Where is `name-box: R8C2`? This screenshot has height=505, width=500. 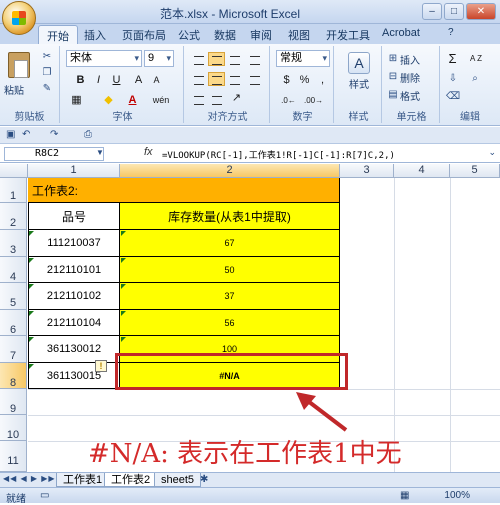 name-box: R8C2 is located at coordinates (54, 154).